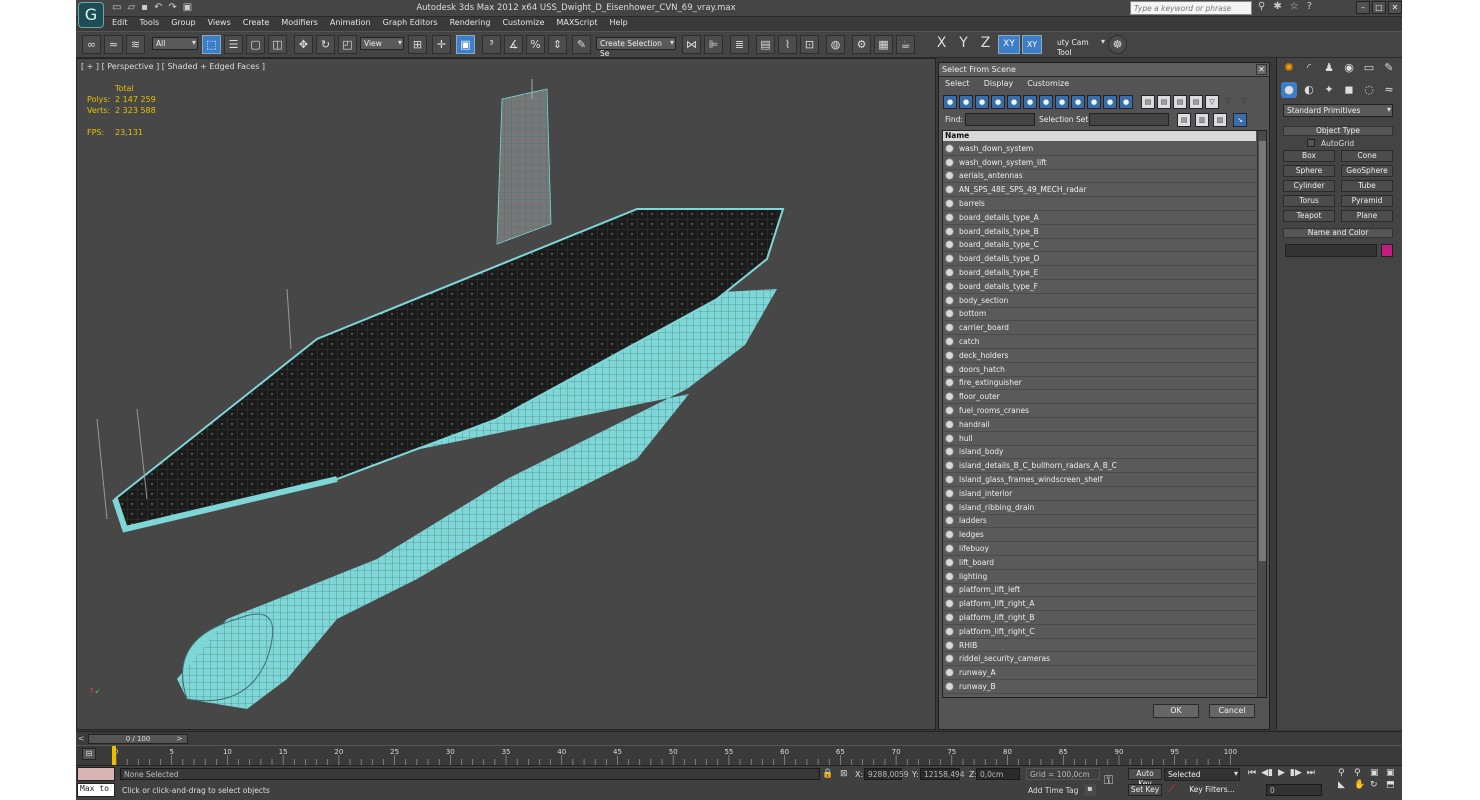 The height and width of the screenshot is (800, 1480). What do you see at coordinates (1367, 216) in the screenshot?
I see `plane-button: Plane` at bounding box center [1367, 216].